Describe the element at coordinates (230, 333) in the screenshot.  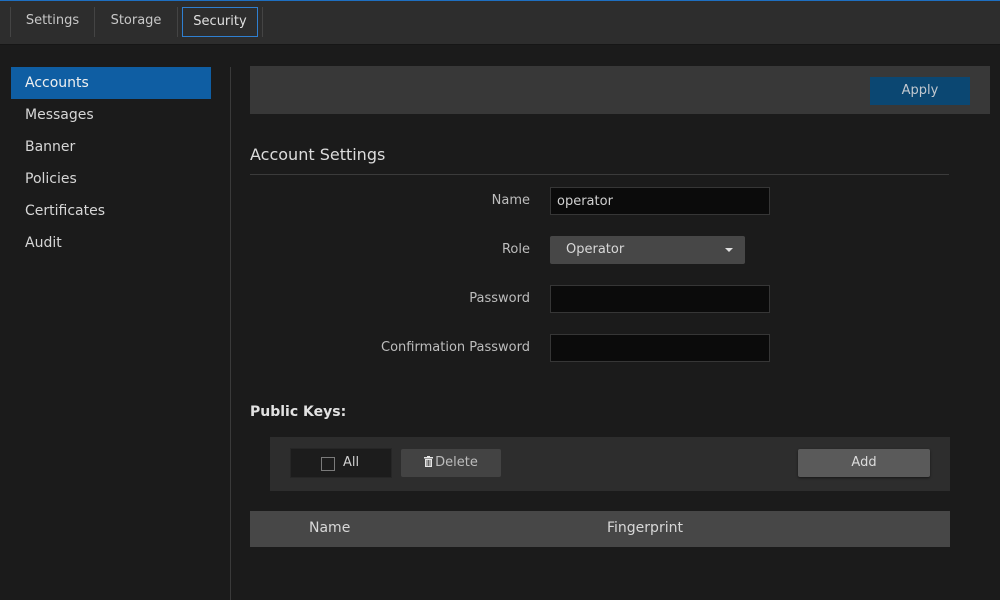
I see `sidebar-divider` at that location.